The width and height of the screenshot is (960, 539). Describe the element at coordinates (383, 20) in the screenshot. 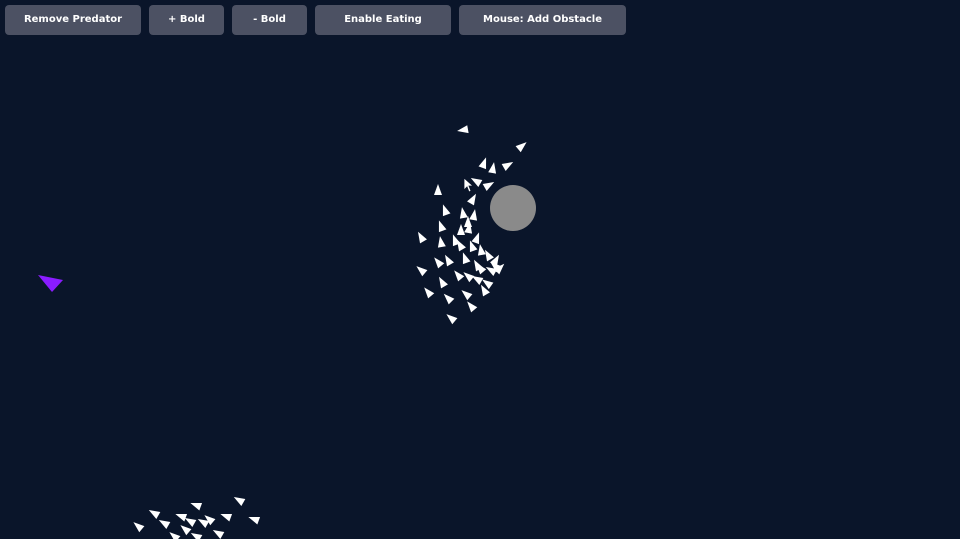

I see `enable-eating-button: Enable Eating` at that location.